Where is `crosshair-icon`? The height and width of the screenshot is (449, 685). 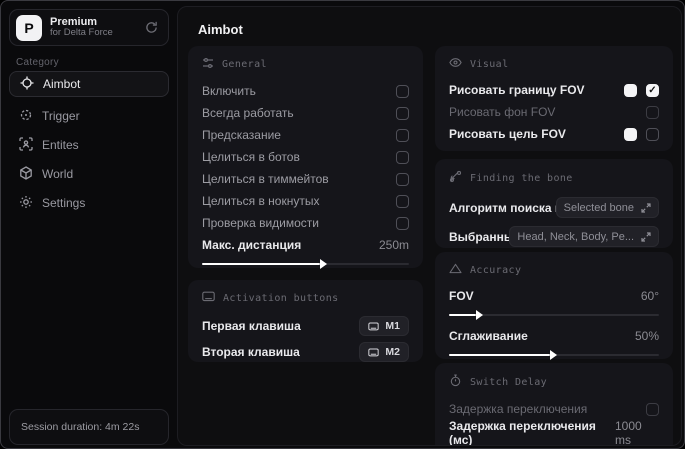
crosshair-icon is located at coordinates (27, 84).